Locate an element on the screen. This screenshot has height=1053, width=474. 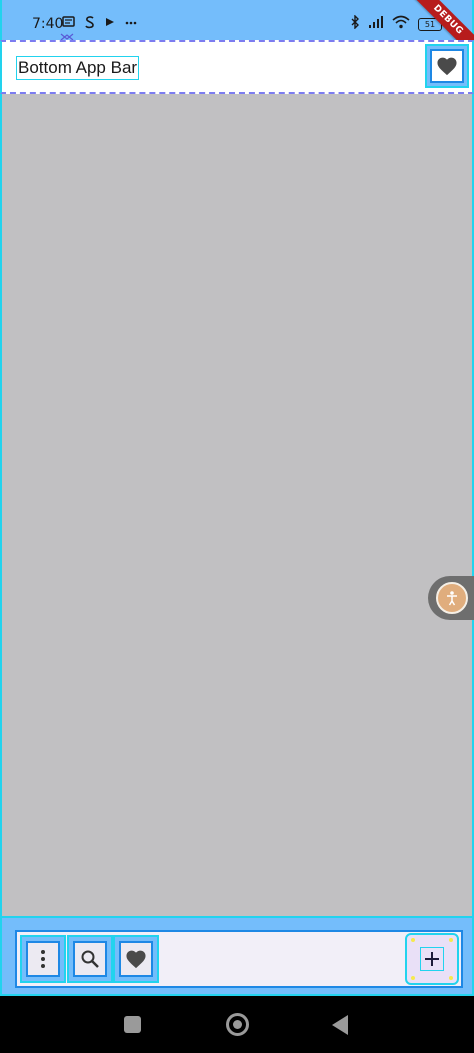
favorite-action-button-inner is located at coordinates (136, 959).